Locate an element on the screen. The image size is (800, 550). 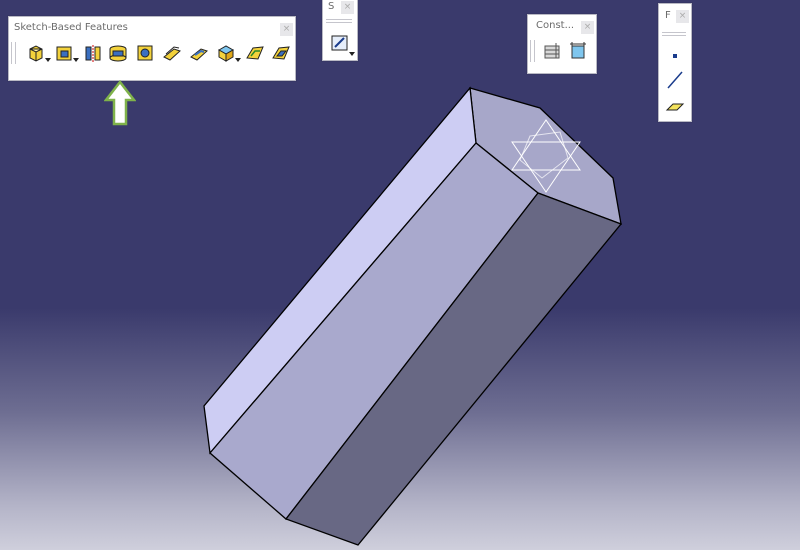
constraint-toolbar: Const... × is located at coordinates (562, 44).